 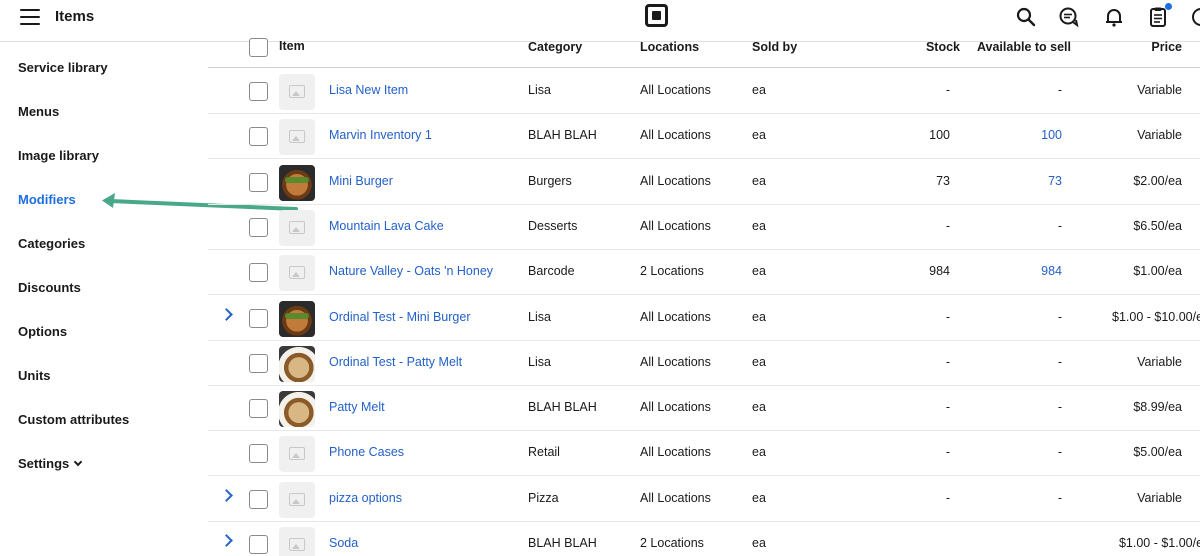 What do you see at coordinates (34, 375) in the screenshot?
I see `sidebar-item-units: Units` at bounding box center [34, 375].